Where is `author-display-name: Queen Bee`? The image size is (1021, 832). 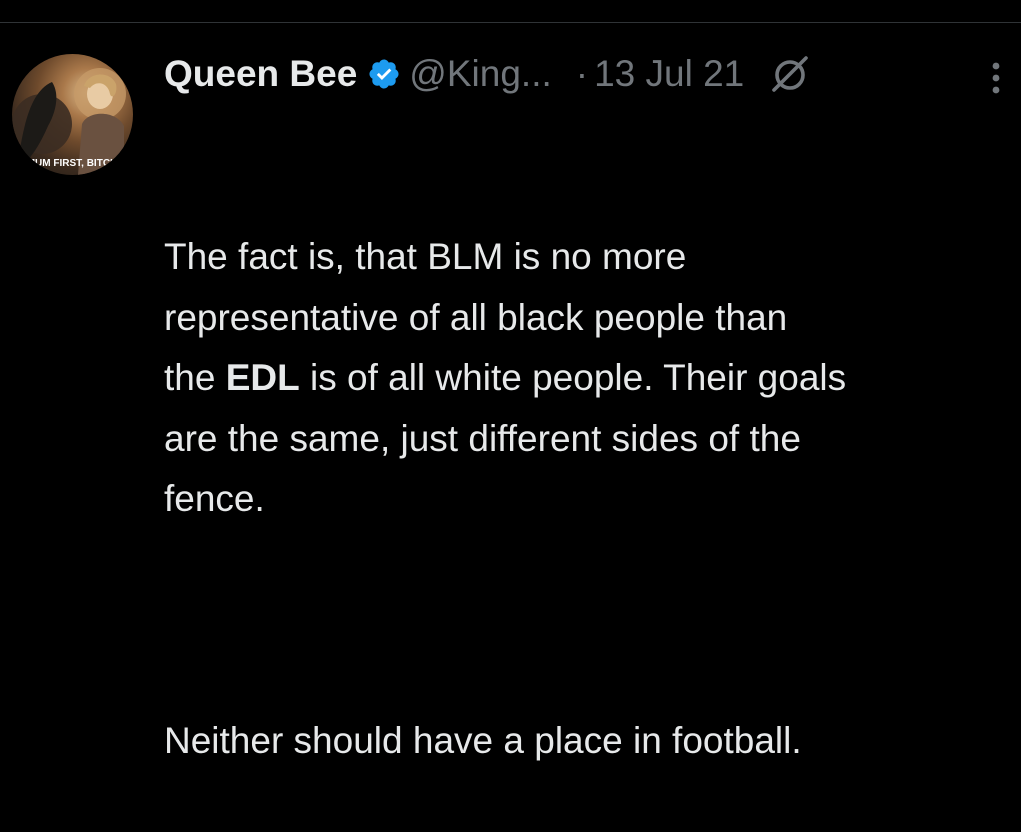 author-display-name: Queen Bee is located at coordinates (260, 74).